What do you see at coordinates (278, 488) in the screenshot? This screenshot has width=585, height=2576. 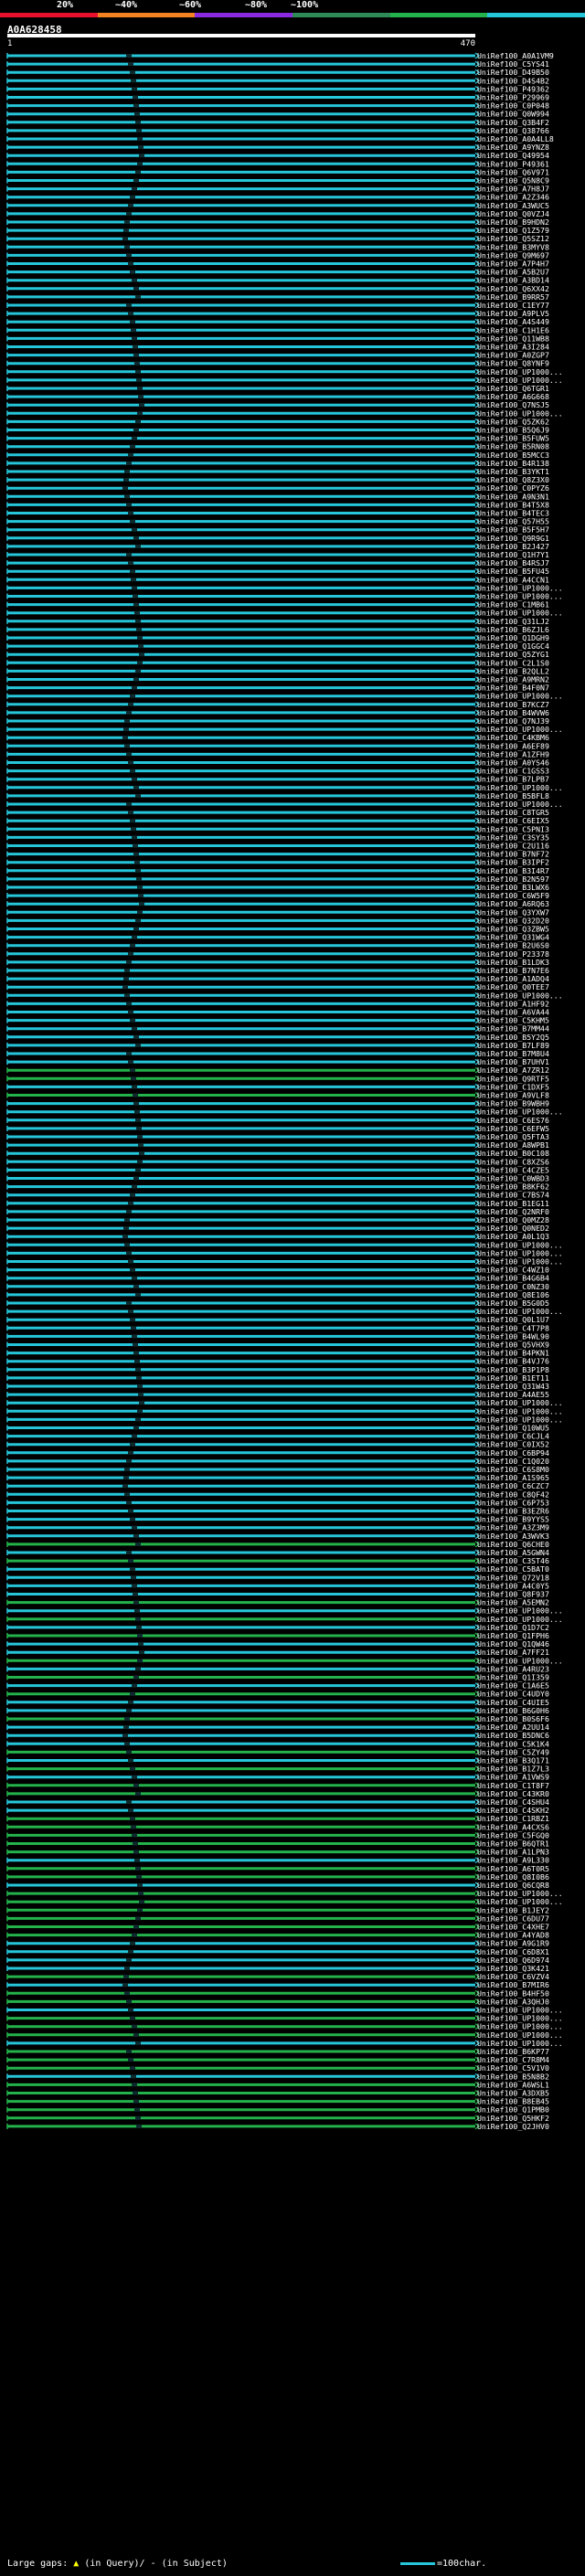 I see `hit-row: UniRef100_C0PYZ6` at bounding box center [278, 488].